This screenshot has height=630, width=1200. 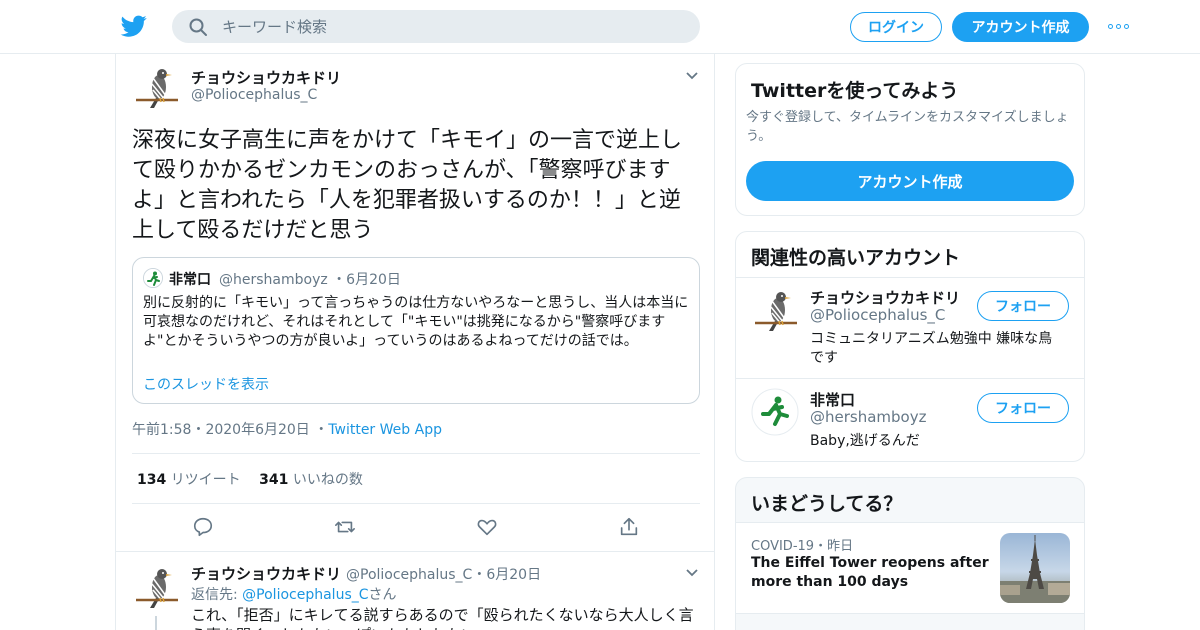 What do you see at coordinates (366, 280) in the screenshot?
I see `quote-date: ・6月20日` at bounding box center [366, 280].